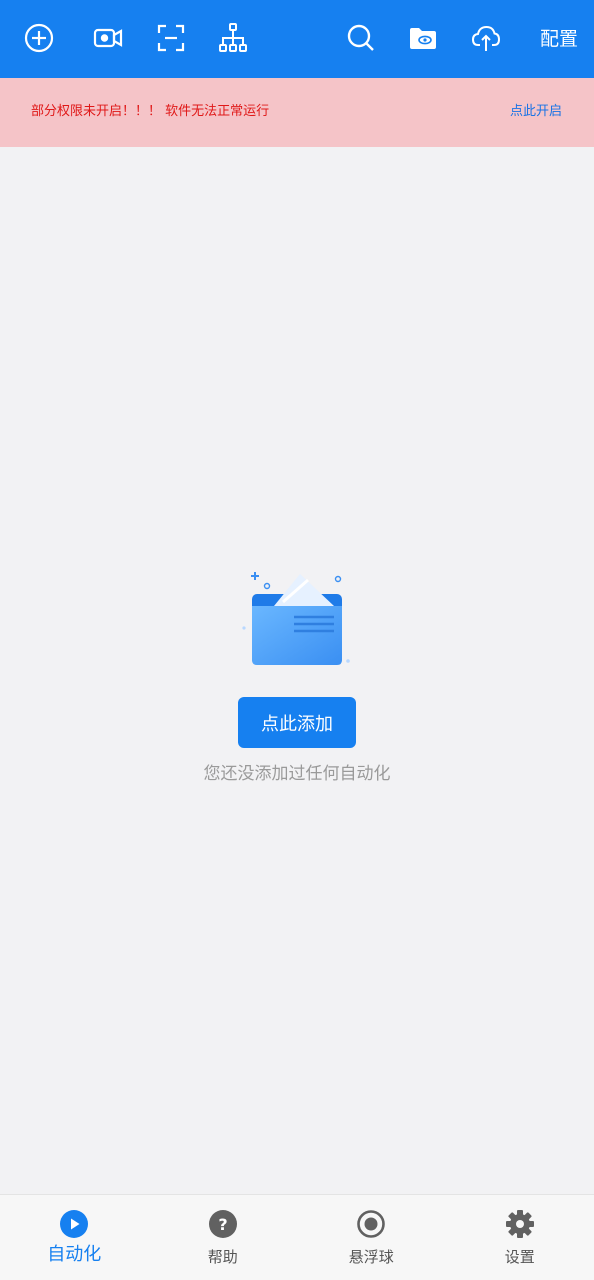 This screenshot has height=1280, width=594. I want to click on gear-icon, so click(519, 1224).